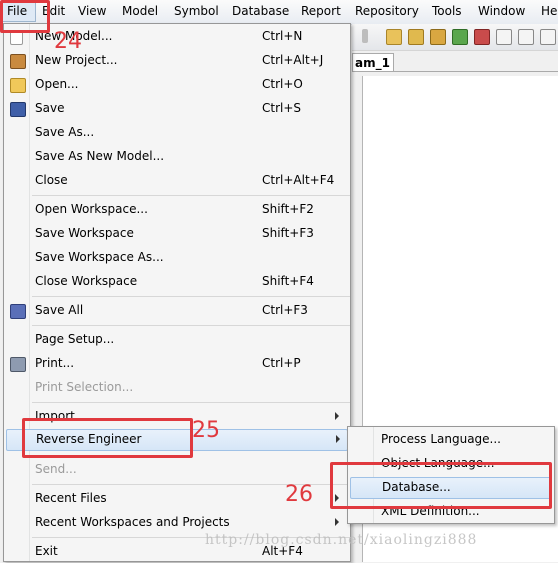 The image size is (558, 563). What do you see at coordinates (321, 11) in the screenshot?
I see `menu-report: Report` at bounding box center [321, 11].